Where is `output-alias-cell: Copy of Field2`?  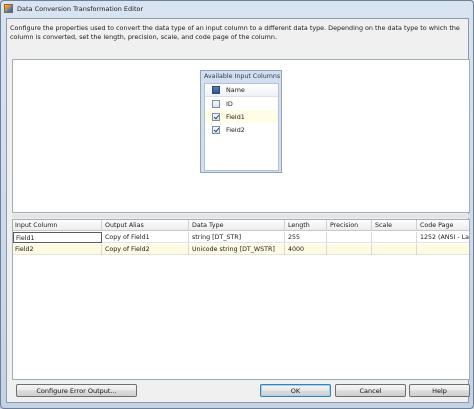 output-alias-cell: Copy of Field2 is located at coordinates (146, 249).